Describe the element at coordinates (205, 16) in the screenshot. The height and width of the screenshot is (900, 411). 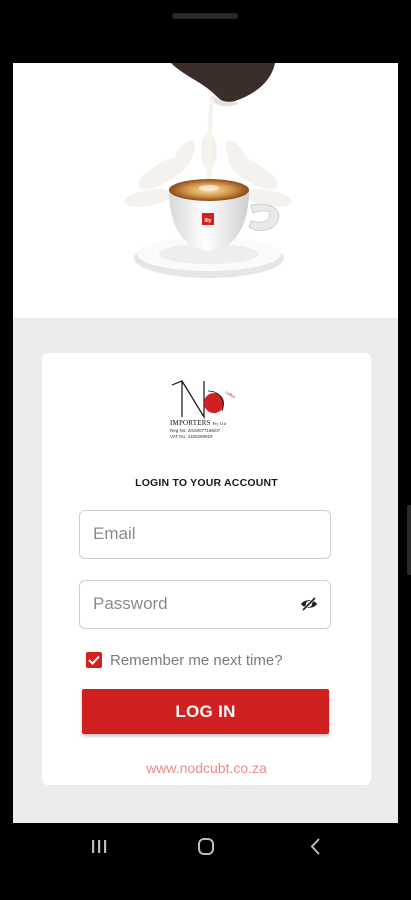
I see `phone-speaker` at that location.